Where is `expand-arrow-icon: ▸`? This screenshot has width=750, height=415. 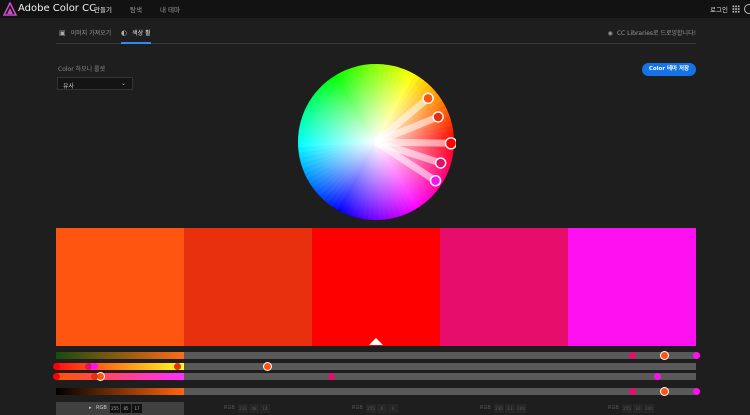 expand-arrow-icon: ▸ is located at coordinates (90, 408).